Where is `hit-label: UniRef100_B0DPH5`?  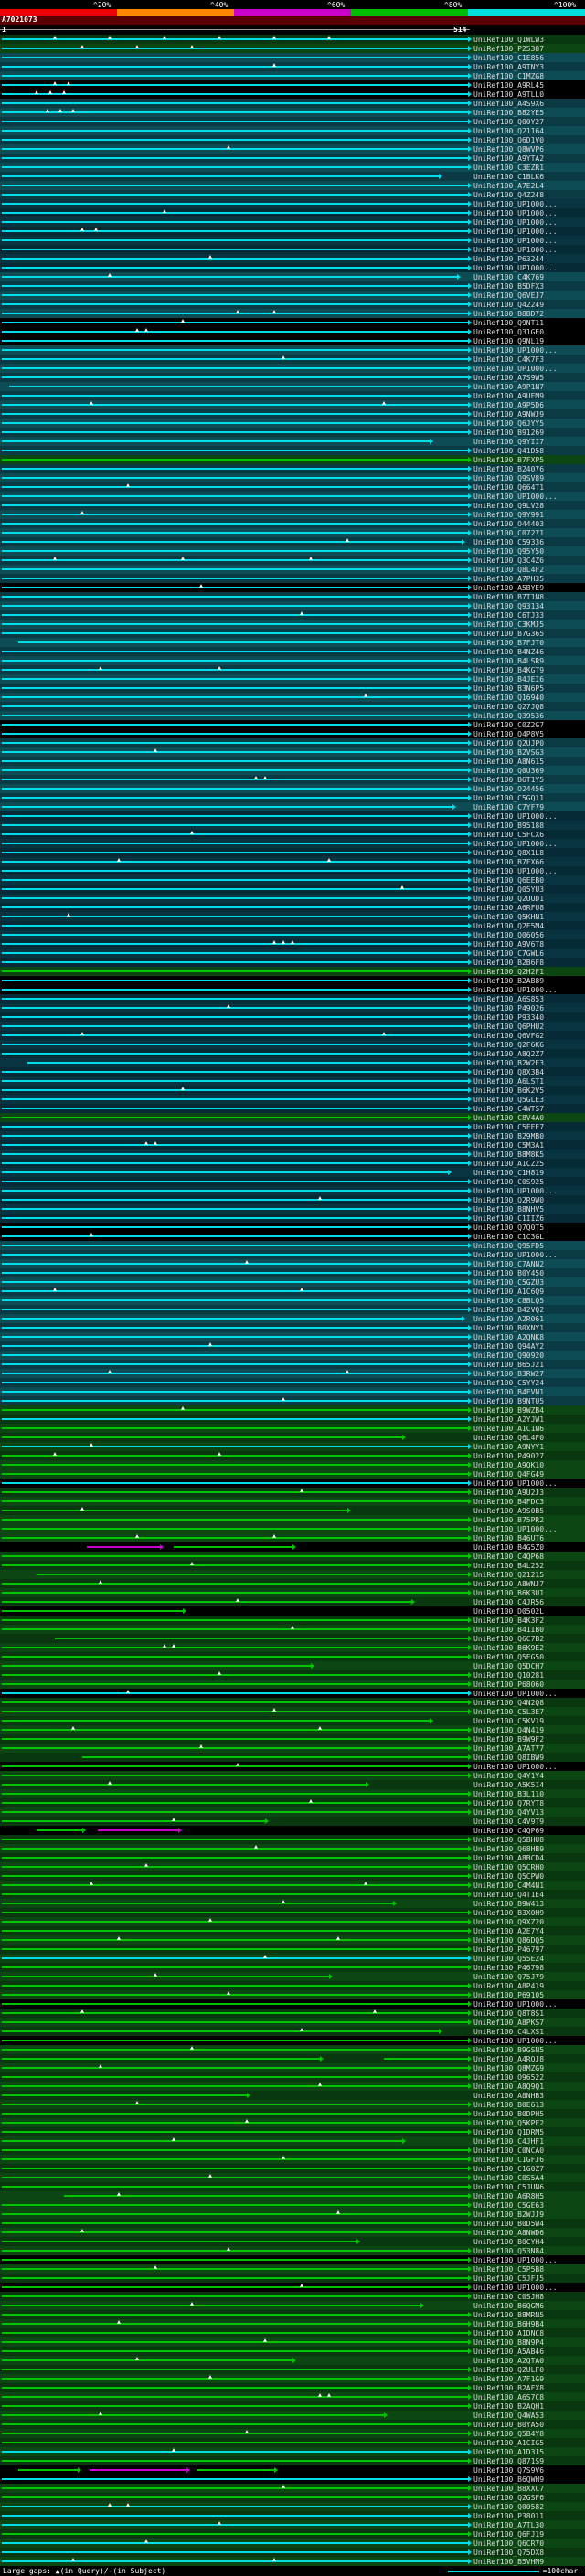 hit-label: UniRef100_B0DPH5 is located at coordinates (509, 2114).